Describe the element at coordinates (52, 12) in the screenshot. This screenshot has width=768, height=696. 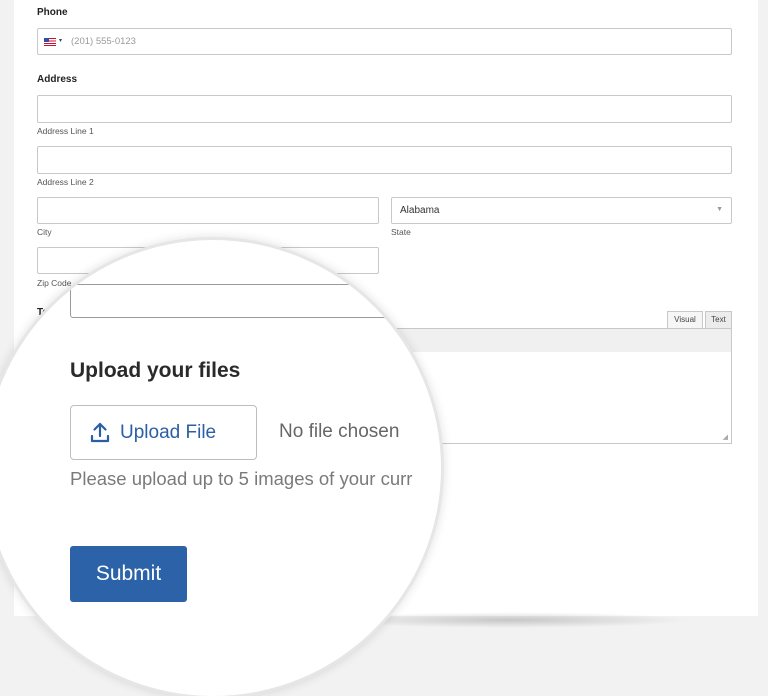
I see `phone-label: Phone` at that location.